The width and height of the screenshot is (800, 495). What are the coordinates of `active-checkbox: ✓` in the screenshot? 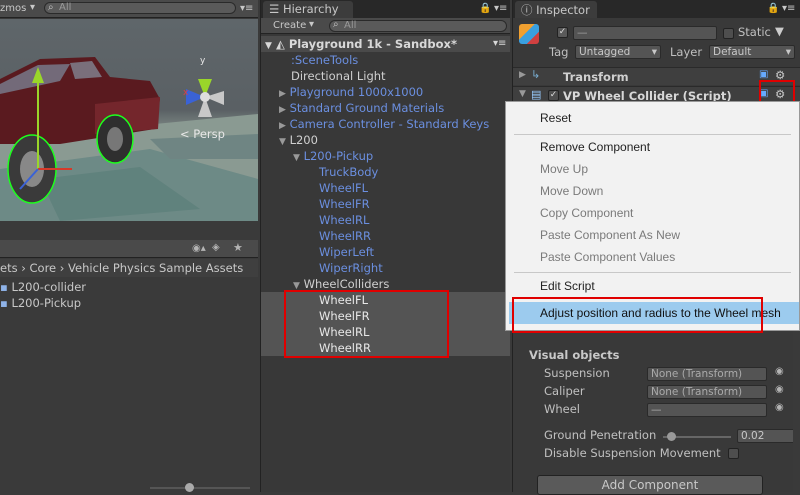 It's located at (562, 32).